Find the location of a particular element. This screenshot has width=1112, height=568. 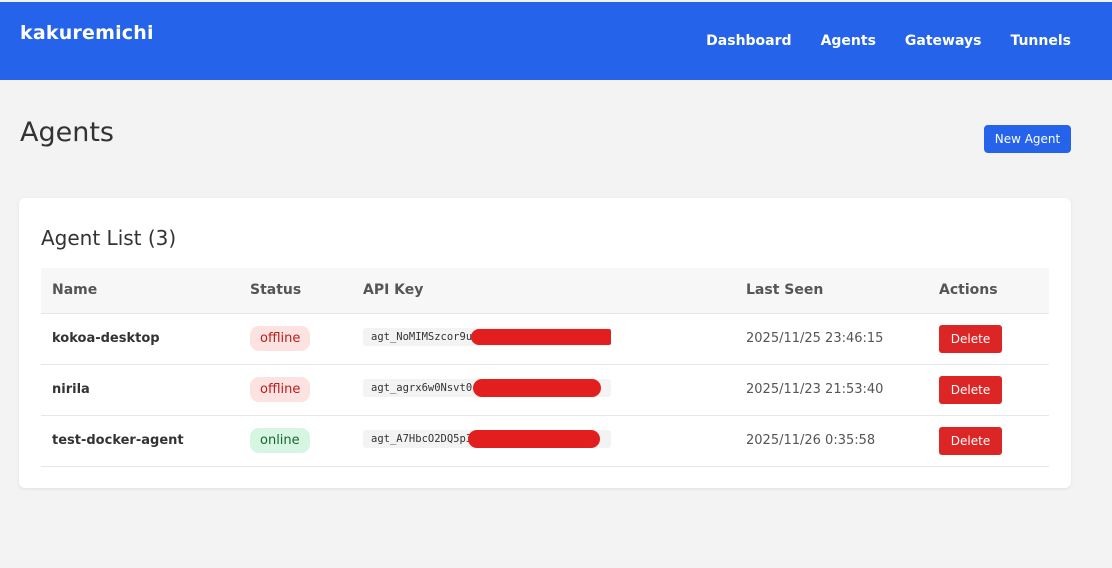

api-key-code: agt_NoMIMSzcor9u is located at coordinates (487, 336).